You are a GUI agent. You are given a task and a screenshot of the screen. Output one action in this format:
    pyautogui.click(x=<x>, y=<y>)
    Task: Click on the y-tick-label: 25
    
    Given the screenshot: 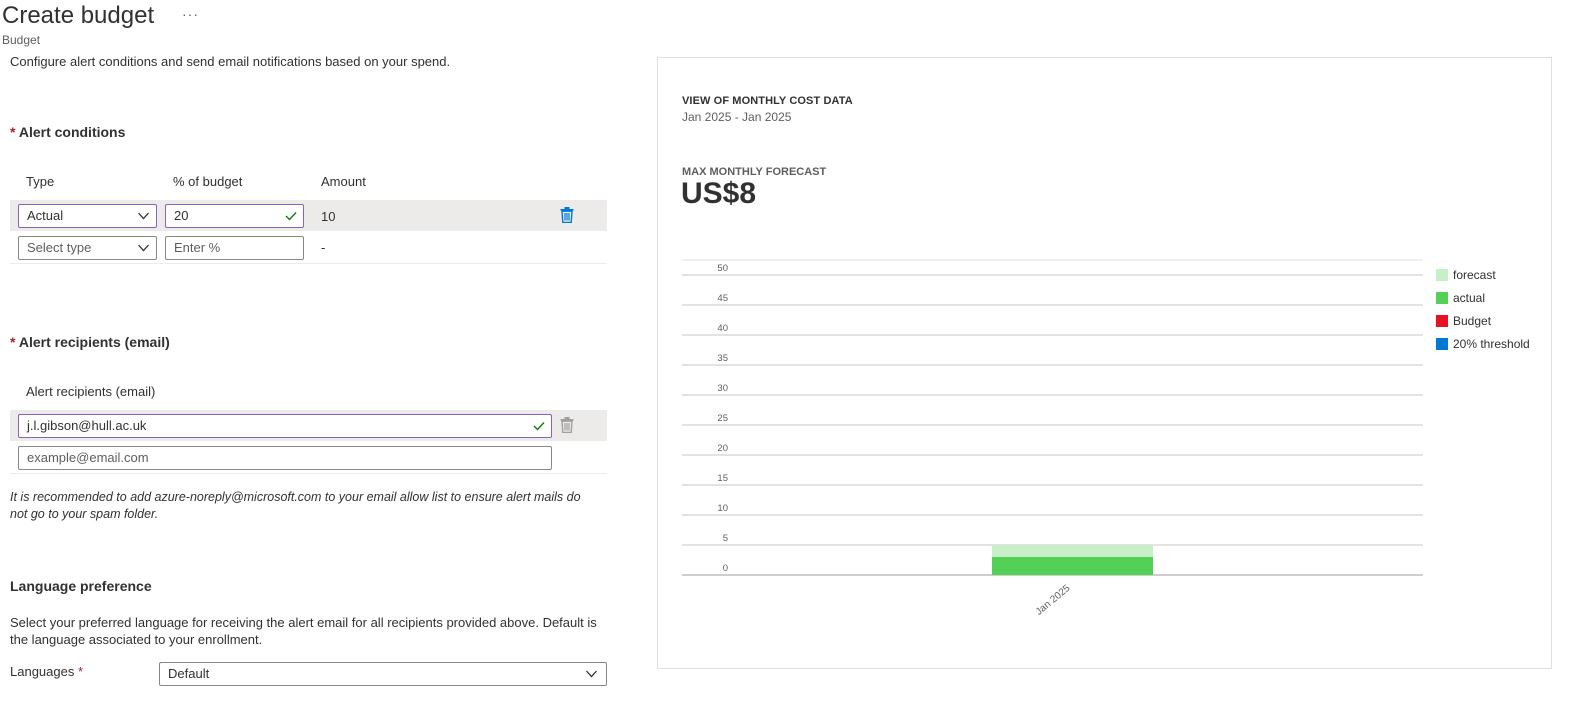 What is the action you would take?
    pyautogui.click(x=722, y=418)
    